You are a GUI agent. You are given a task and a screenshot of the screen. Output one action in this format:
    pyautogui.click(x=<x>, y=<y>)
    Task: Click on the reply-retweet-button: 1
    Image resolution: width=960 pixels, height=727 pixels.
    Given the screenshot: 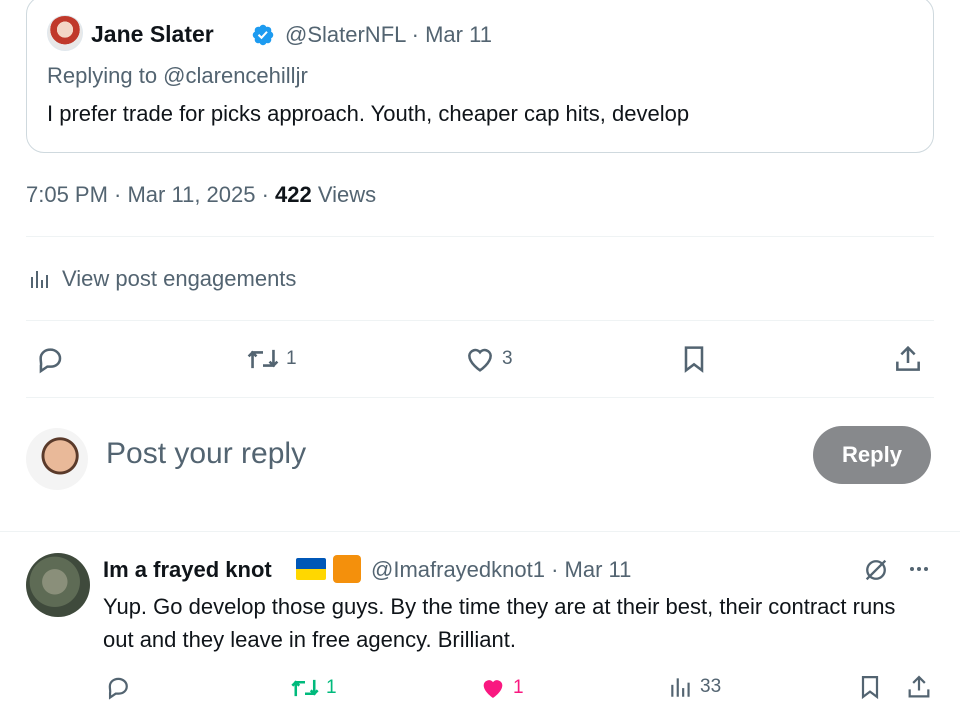 What is the action you would take?
    pyautogui.click(x=313, y=688)
    